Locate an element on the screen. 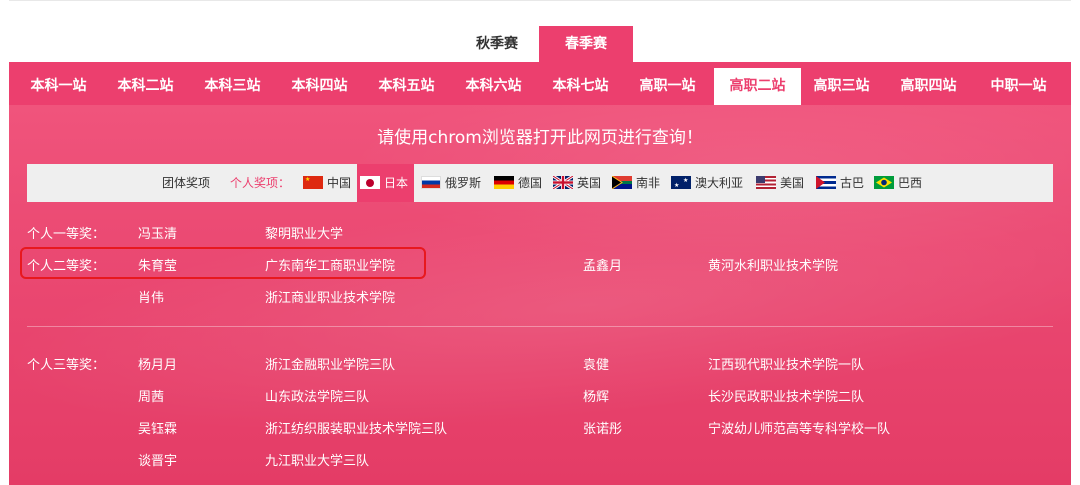  winner-school: 浙江纺织服装职业技术学院三队 is located at coordinates (356, 429).